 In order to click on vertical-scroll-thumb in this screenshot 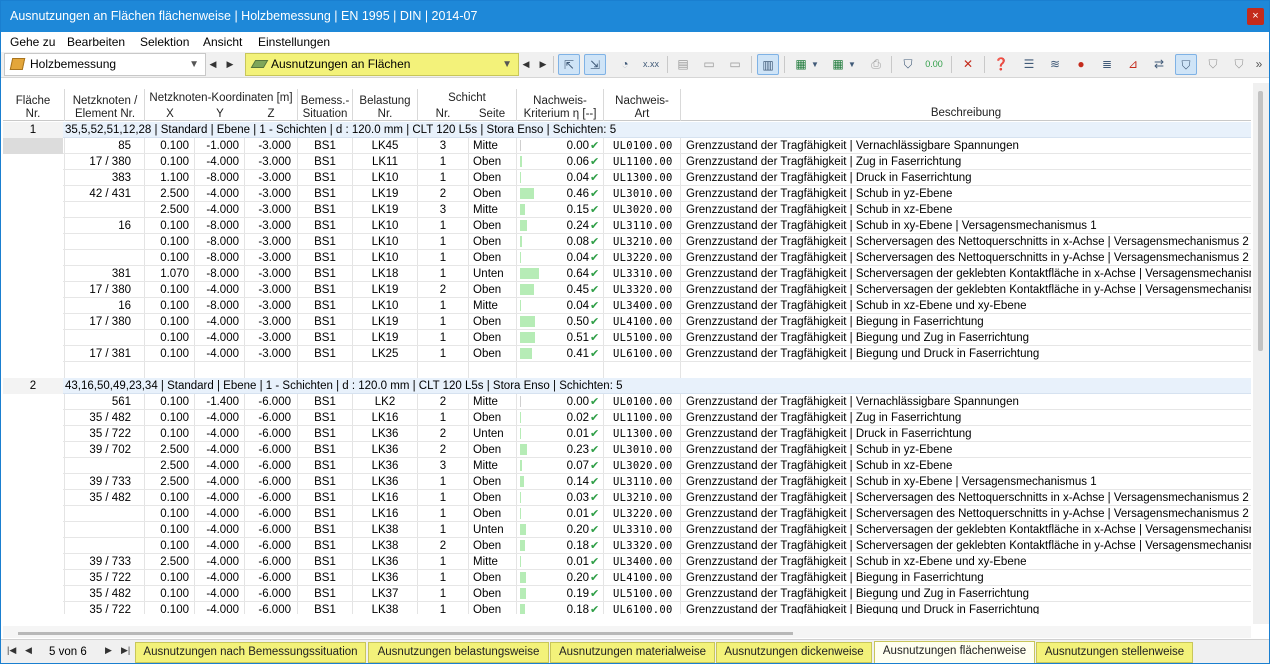, I will do `click(1260, 221)`.